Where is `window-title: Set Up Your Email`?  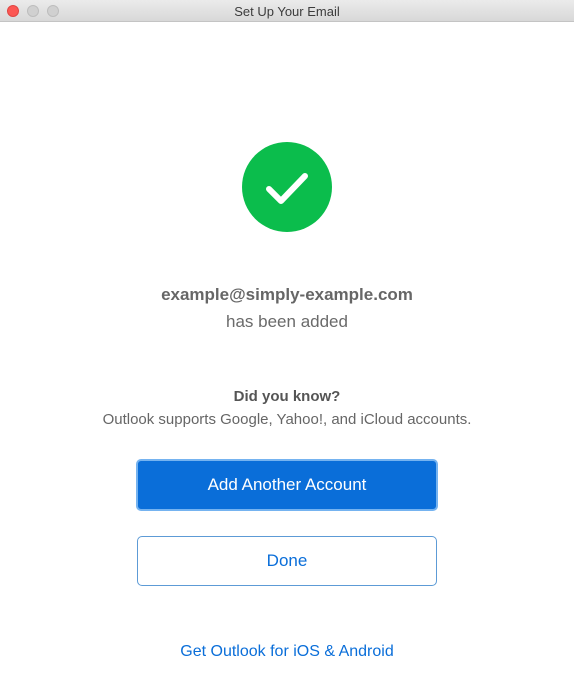
window-title: Set Up Your Email is located at coordinates (287, 11).